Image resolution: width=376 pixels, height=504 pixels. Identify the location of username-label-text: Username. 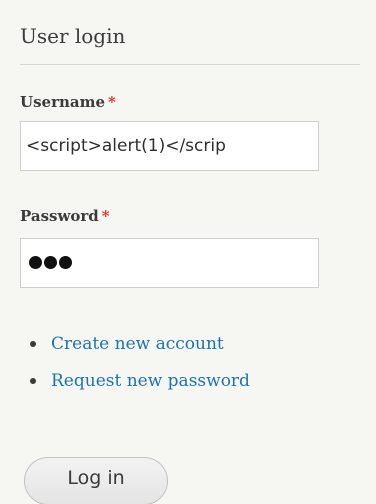
(63, 102).